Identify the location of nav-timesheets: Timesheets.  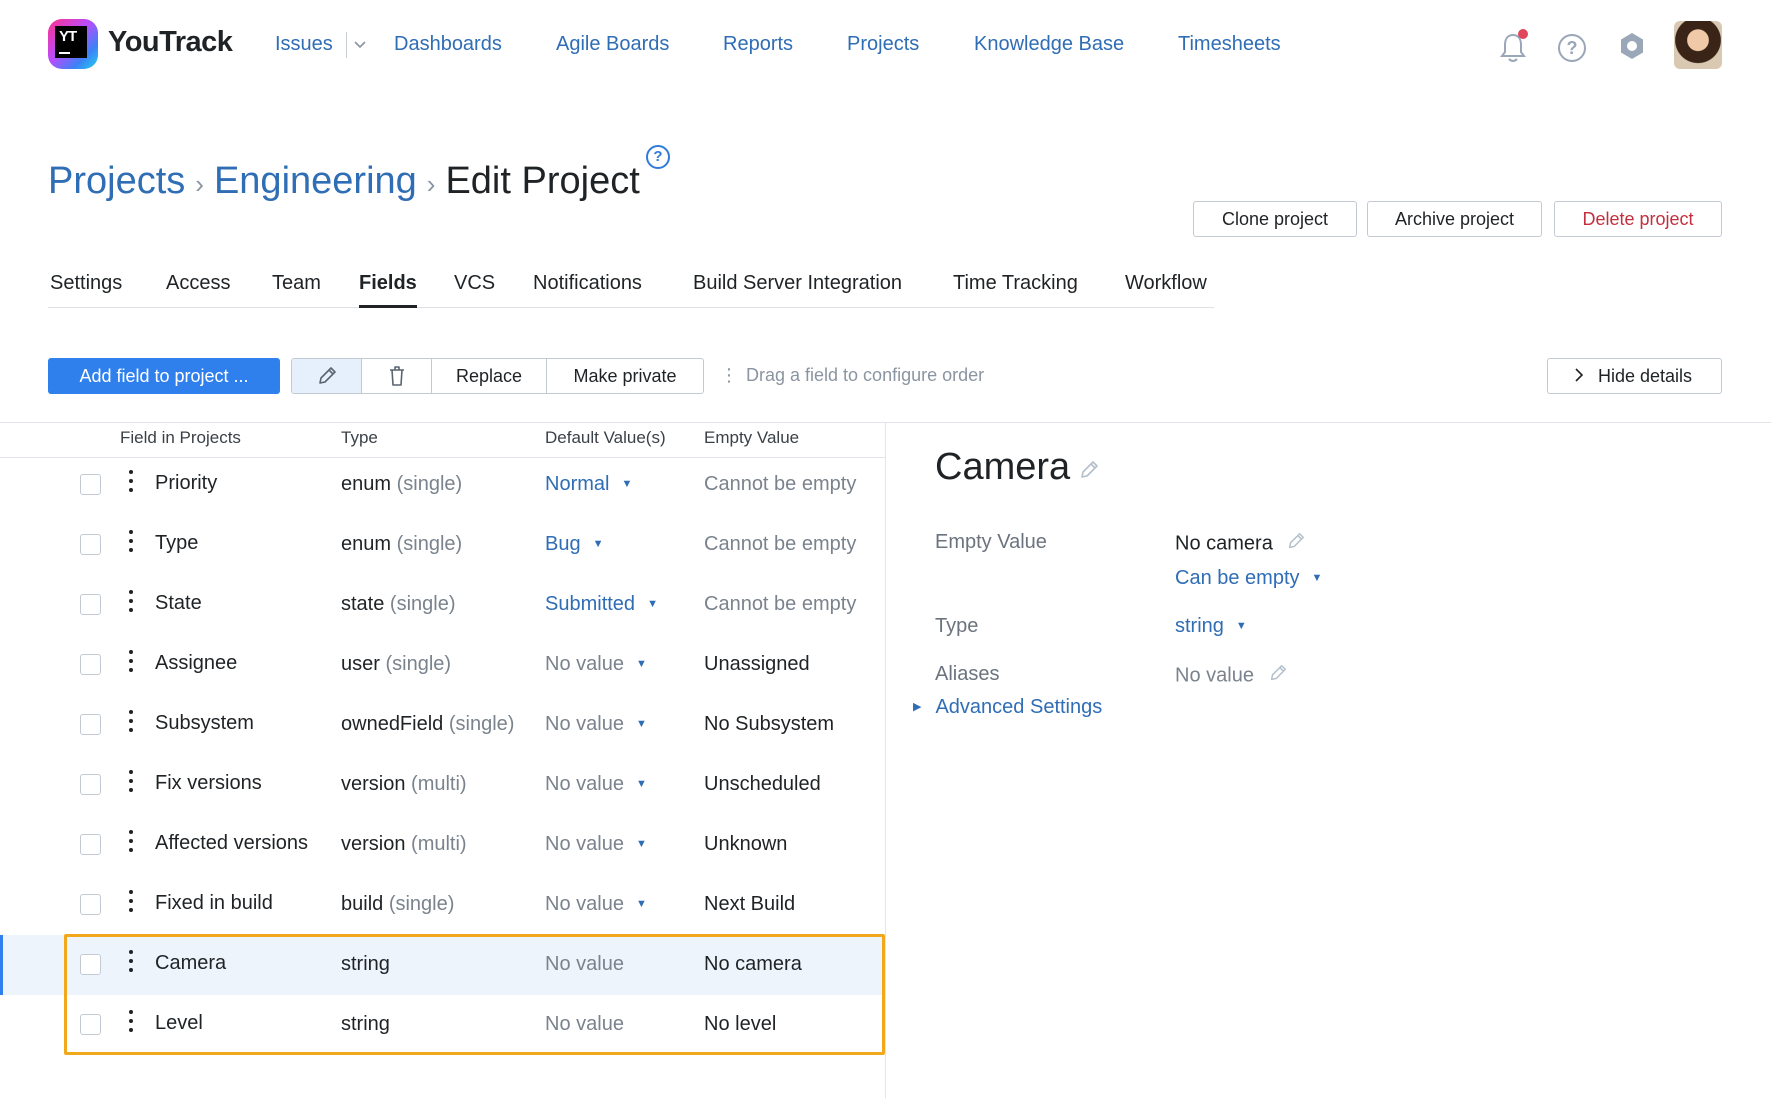
(1229, 44).